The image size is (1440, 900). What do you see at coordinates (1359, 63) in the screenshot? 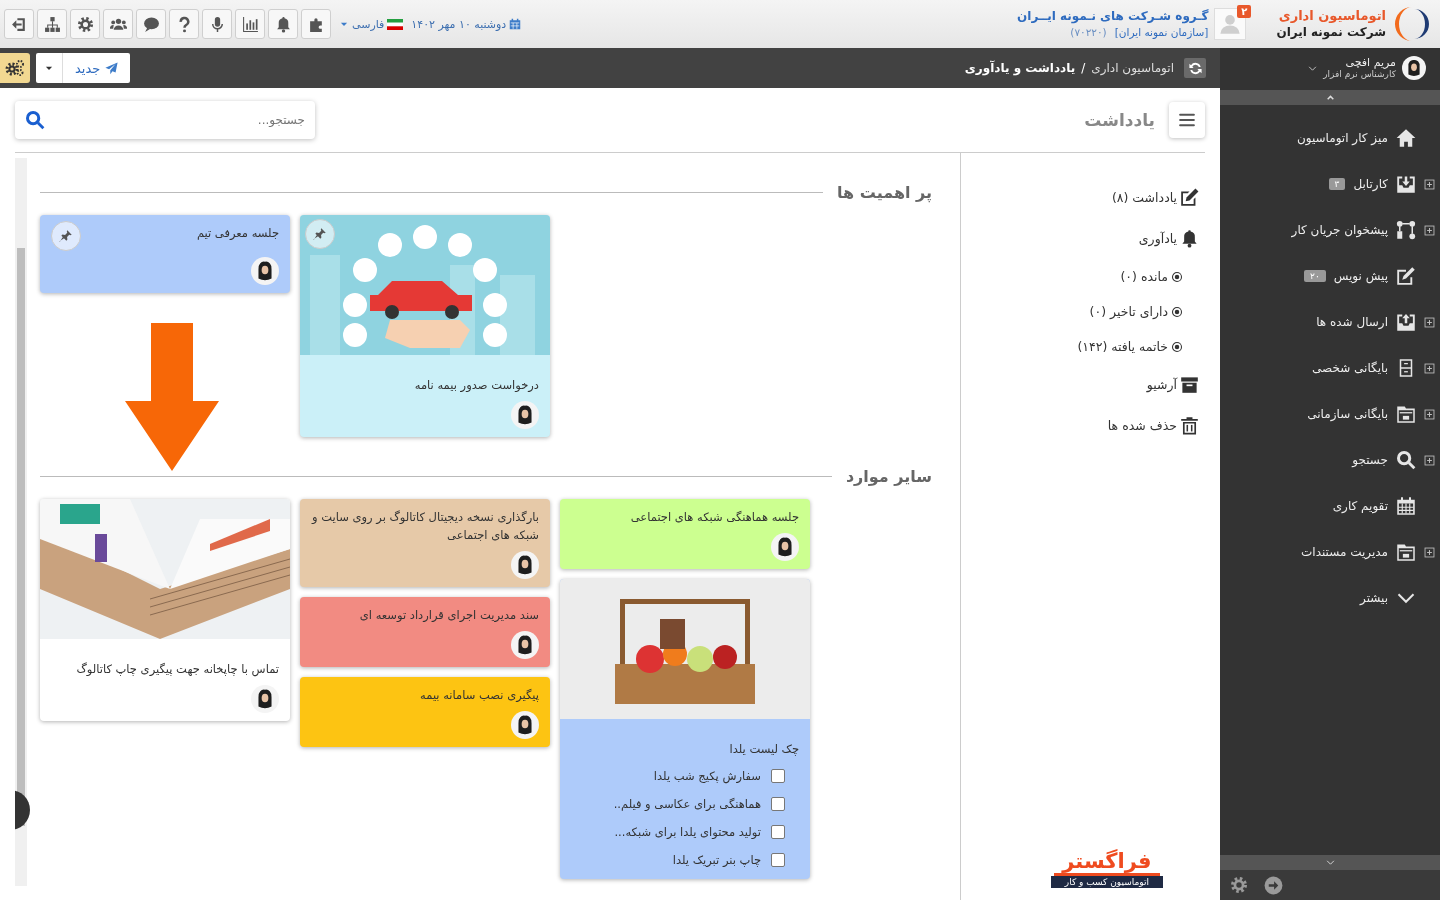
I see `user-name: مریم افچی` at bounding box center [1359, 63].